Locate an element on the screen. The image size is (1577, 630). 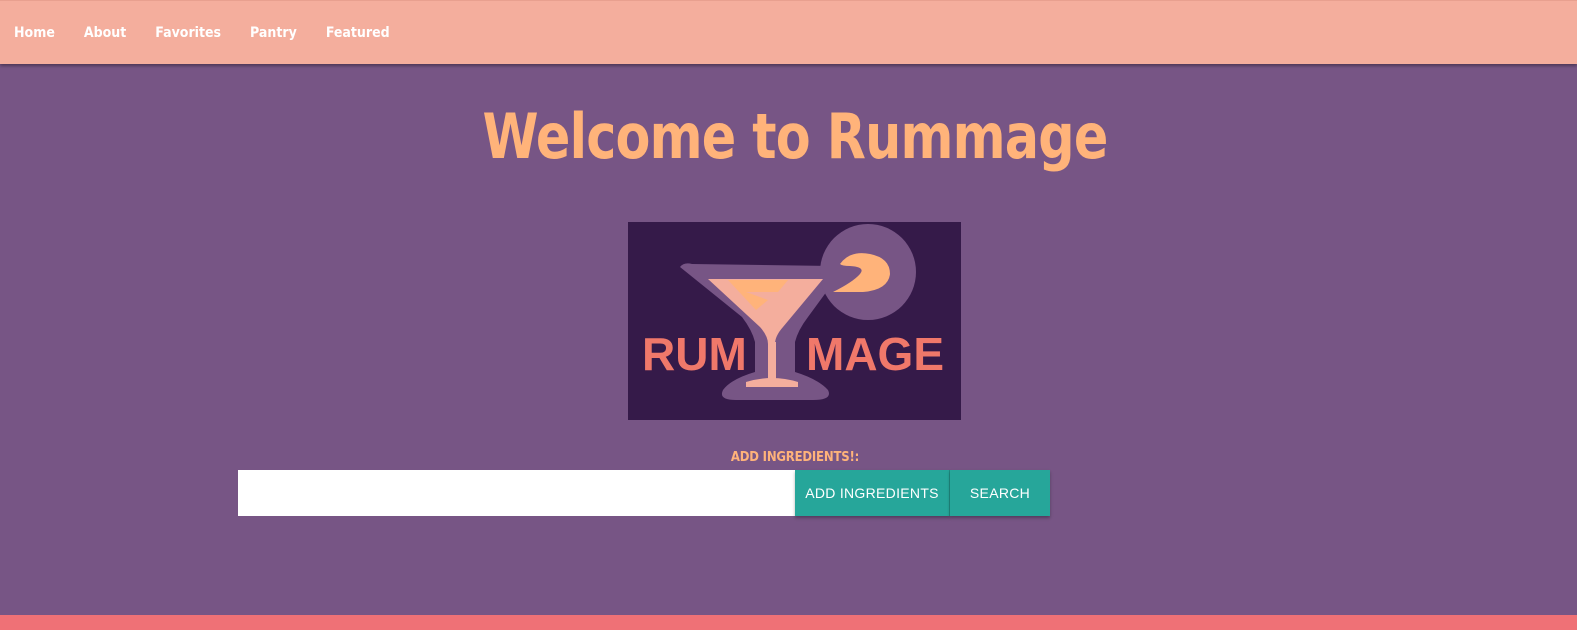
logo-text-right: MAGE is located at coordinates (875, 354).